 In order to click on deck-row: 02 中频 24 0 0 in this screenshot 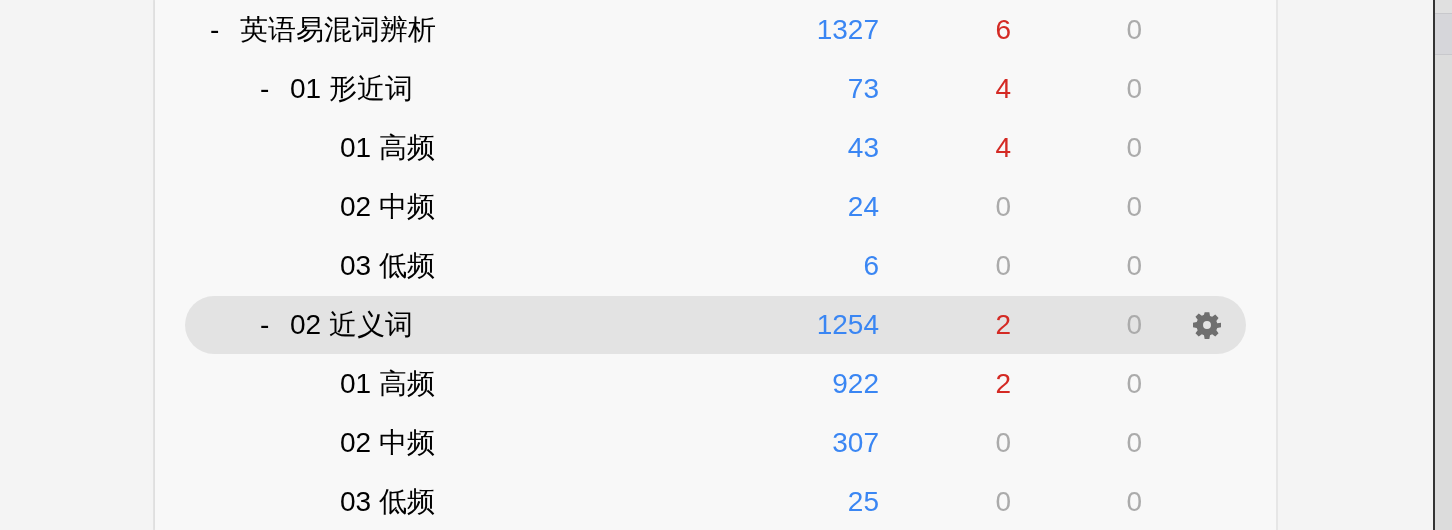, I will do `click(715, 207)`.